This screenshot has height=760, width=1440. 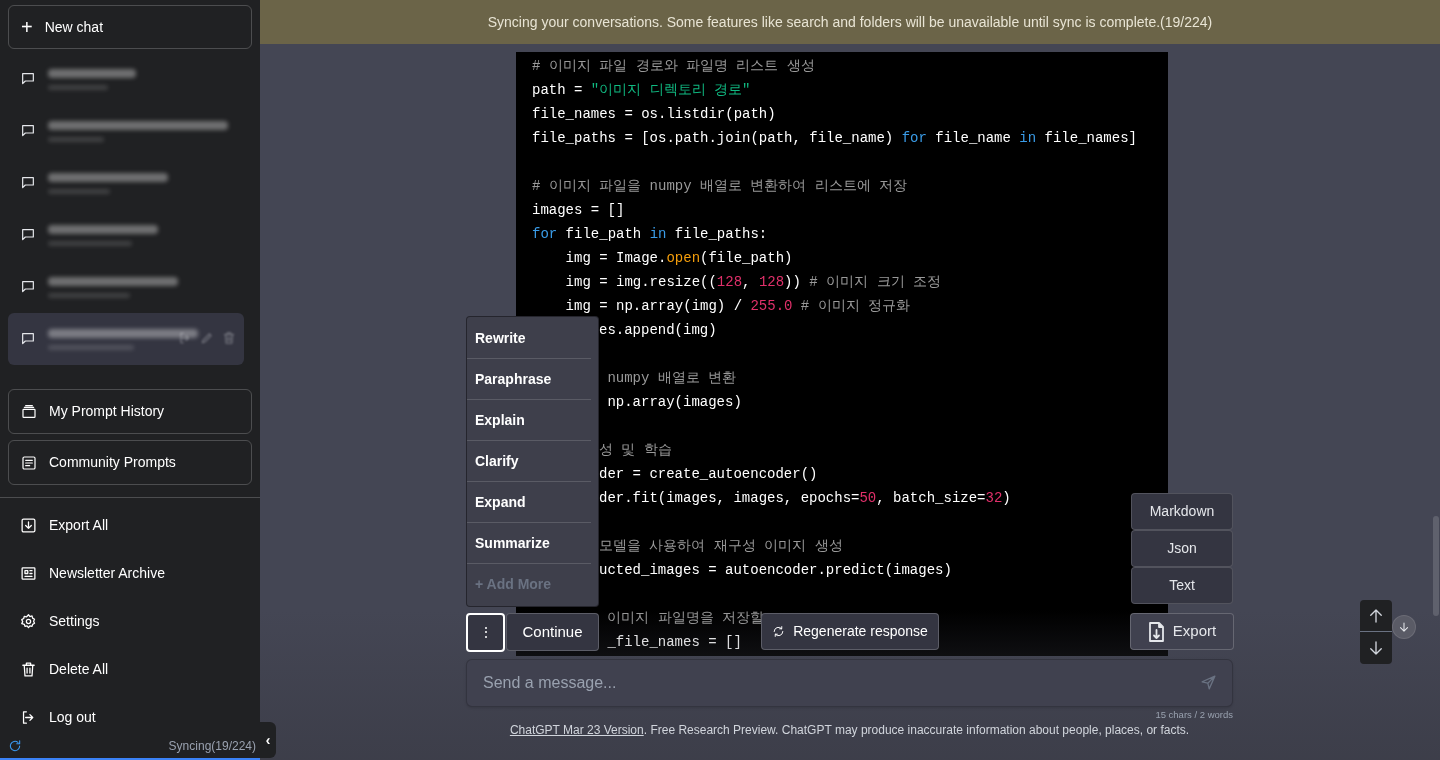 I want to click on code-line: path = "이미지 디렉토리 경로", so click(x=641, y=90).